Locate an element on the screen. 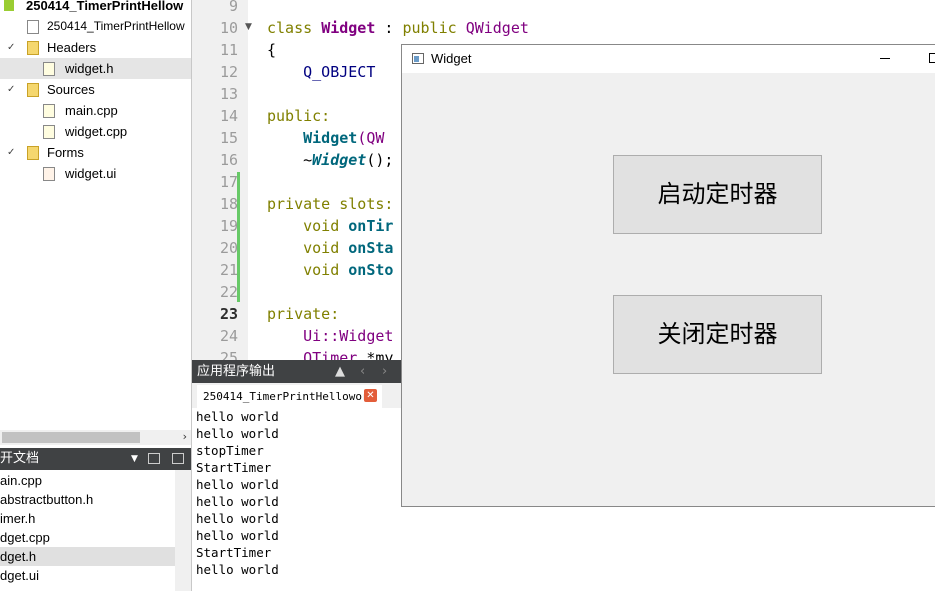  open-doc-item: dget.h is located at coordinates (87, 556).